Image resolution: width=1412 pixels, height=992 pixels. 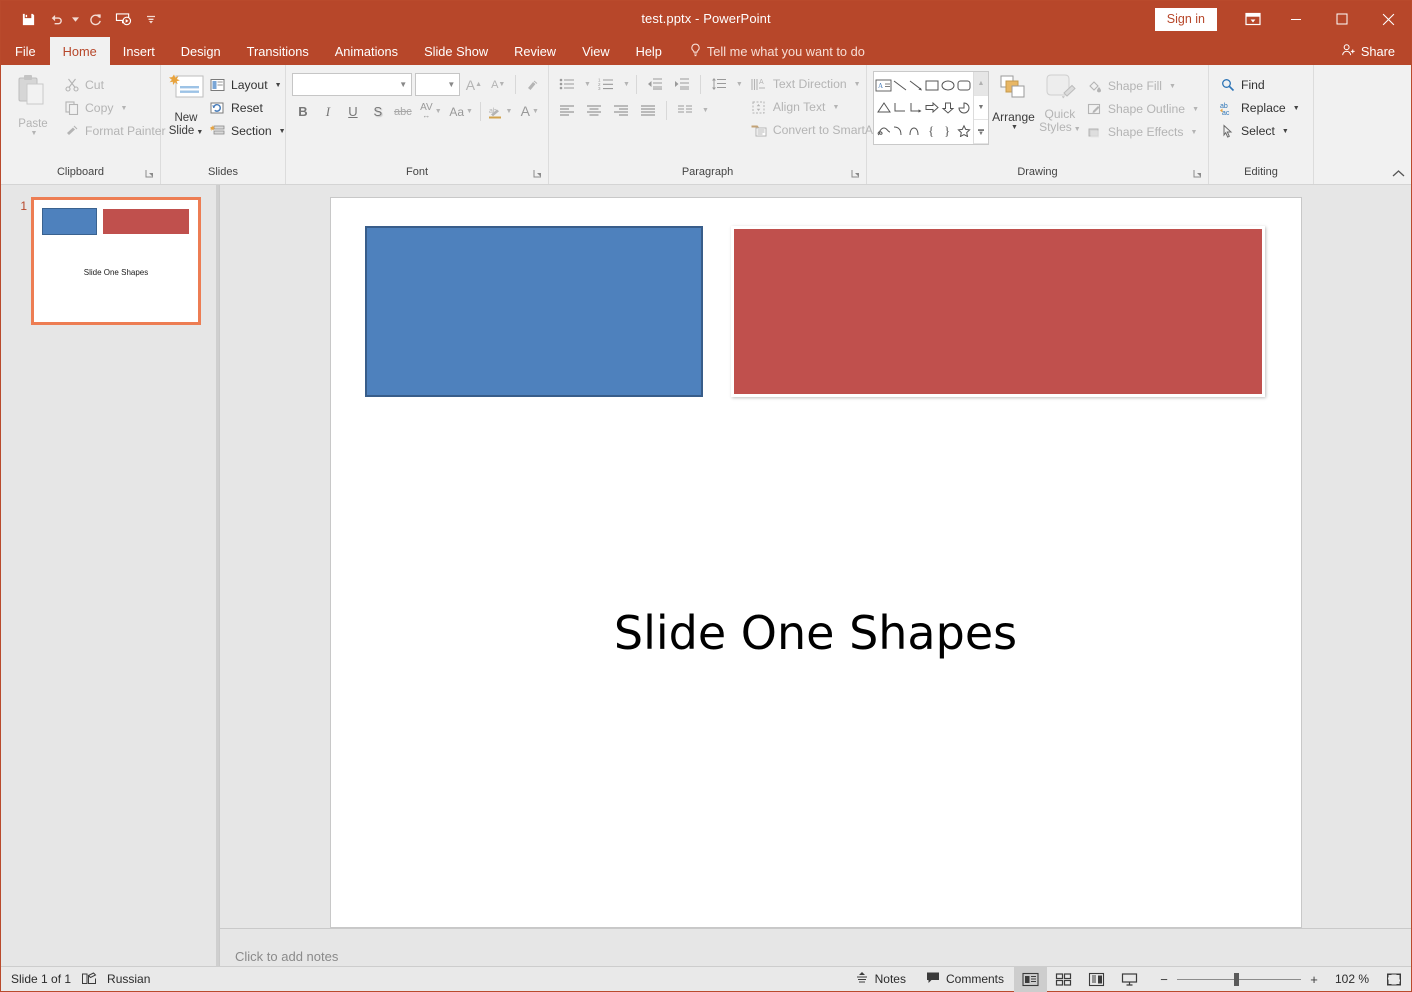 What do you see at coordinates (1253, 19) in the screenshot?
I see `ribbon-display-options-icon` at bounding box center [1253, 19].